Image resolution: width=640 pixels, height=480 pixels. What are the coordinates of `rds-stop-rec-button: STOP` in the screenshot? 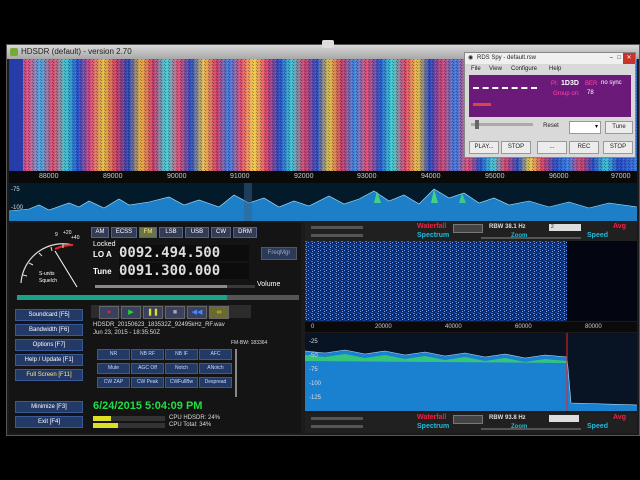 It's located at (618, 147).